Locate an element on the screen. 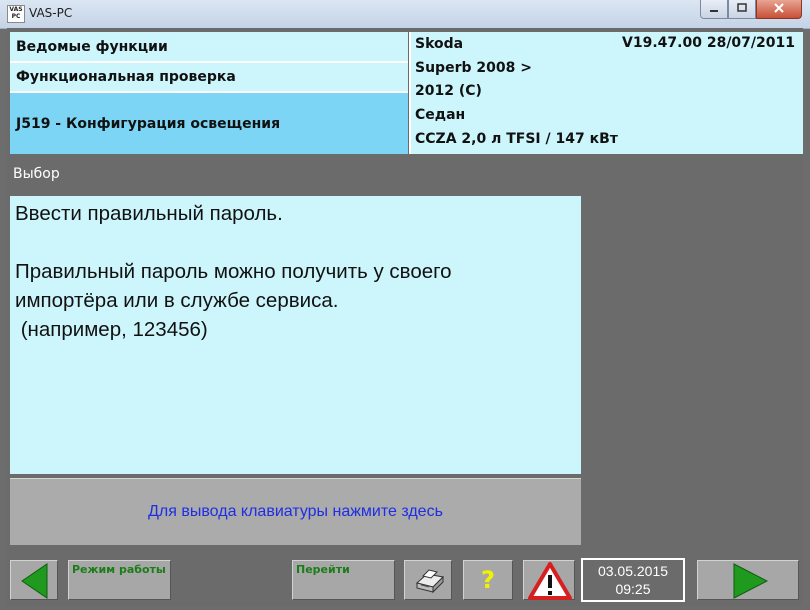 This screenshot has width=810, height=610. close-button is located at coordinates (779, 9).